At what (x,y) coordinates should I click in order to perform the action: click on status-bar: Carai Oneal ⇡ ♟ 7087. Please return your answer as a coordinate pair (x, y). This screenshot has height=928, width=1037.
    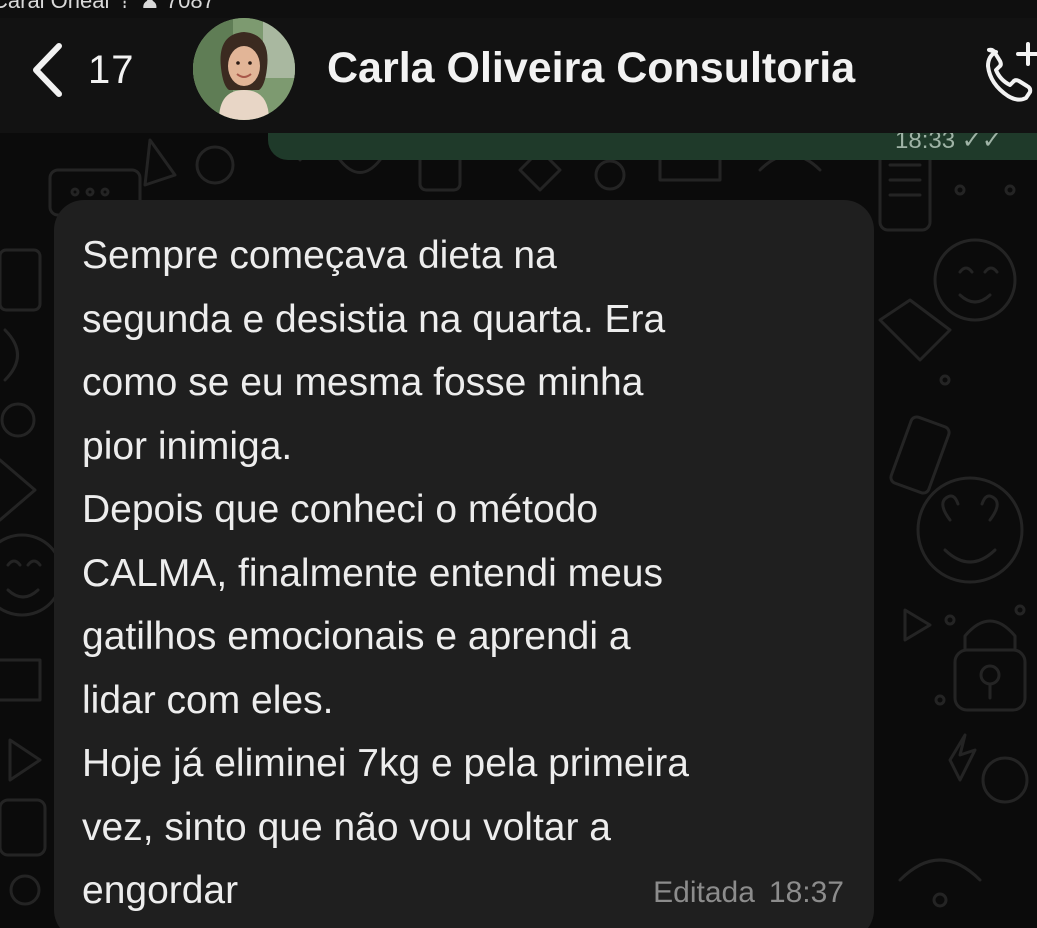
    Looking at the image, I should click on (518, 9).